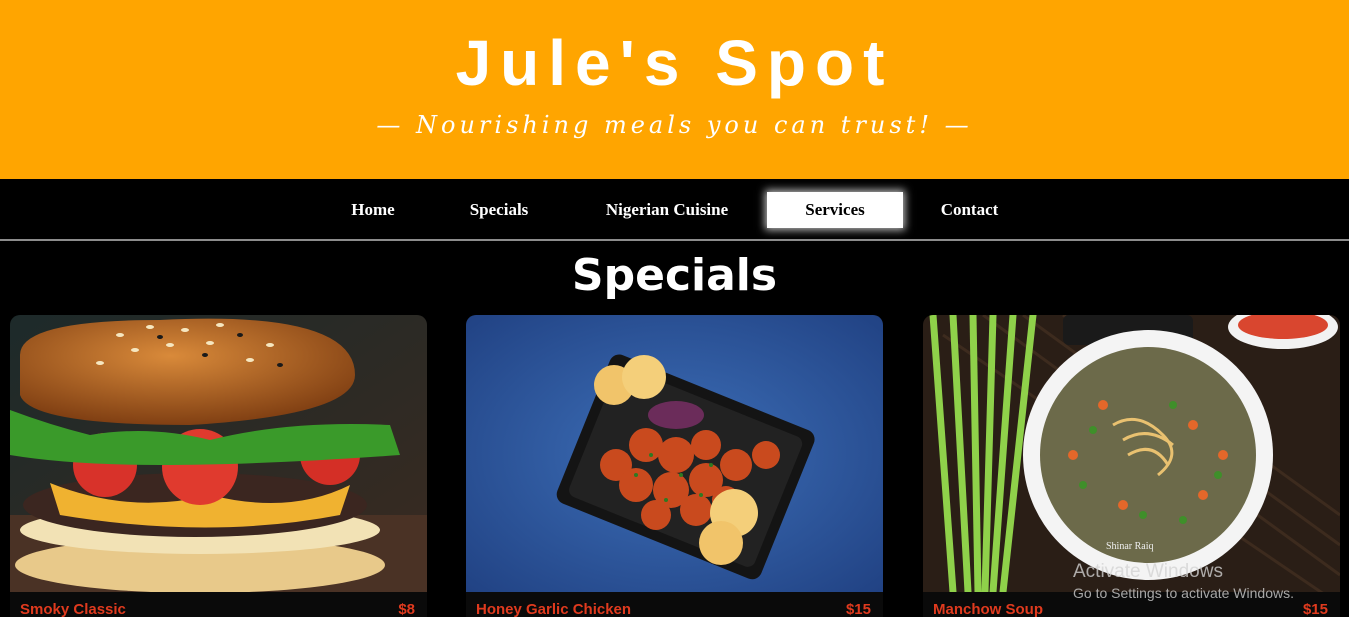  I want to click on nav-nigerian-cuisine: Nigerian Cuisine, so click(667, 210).